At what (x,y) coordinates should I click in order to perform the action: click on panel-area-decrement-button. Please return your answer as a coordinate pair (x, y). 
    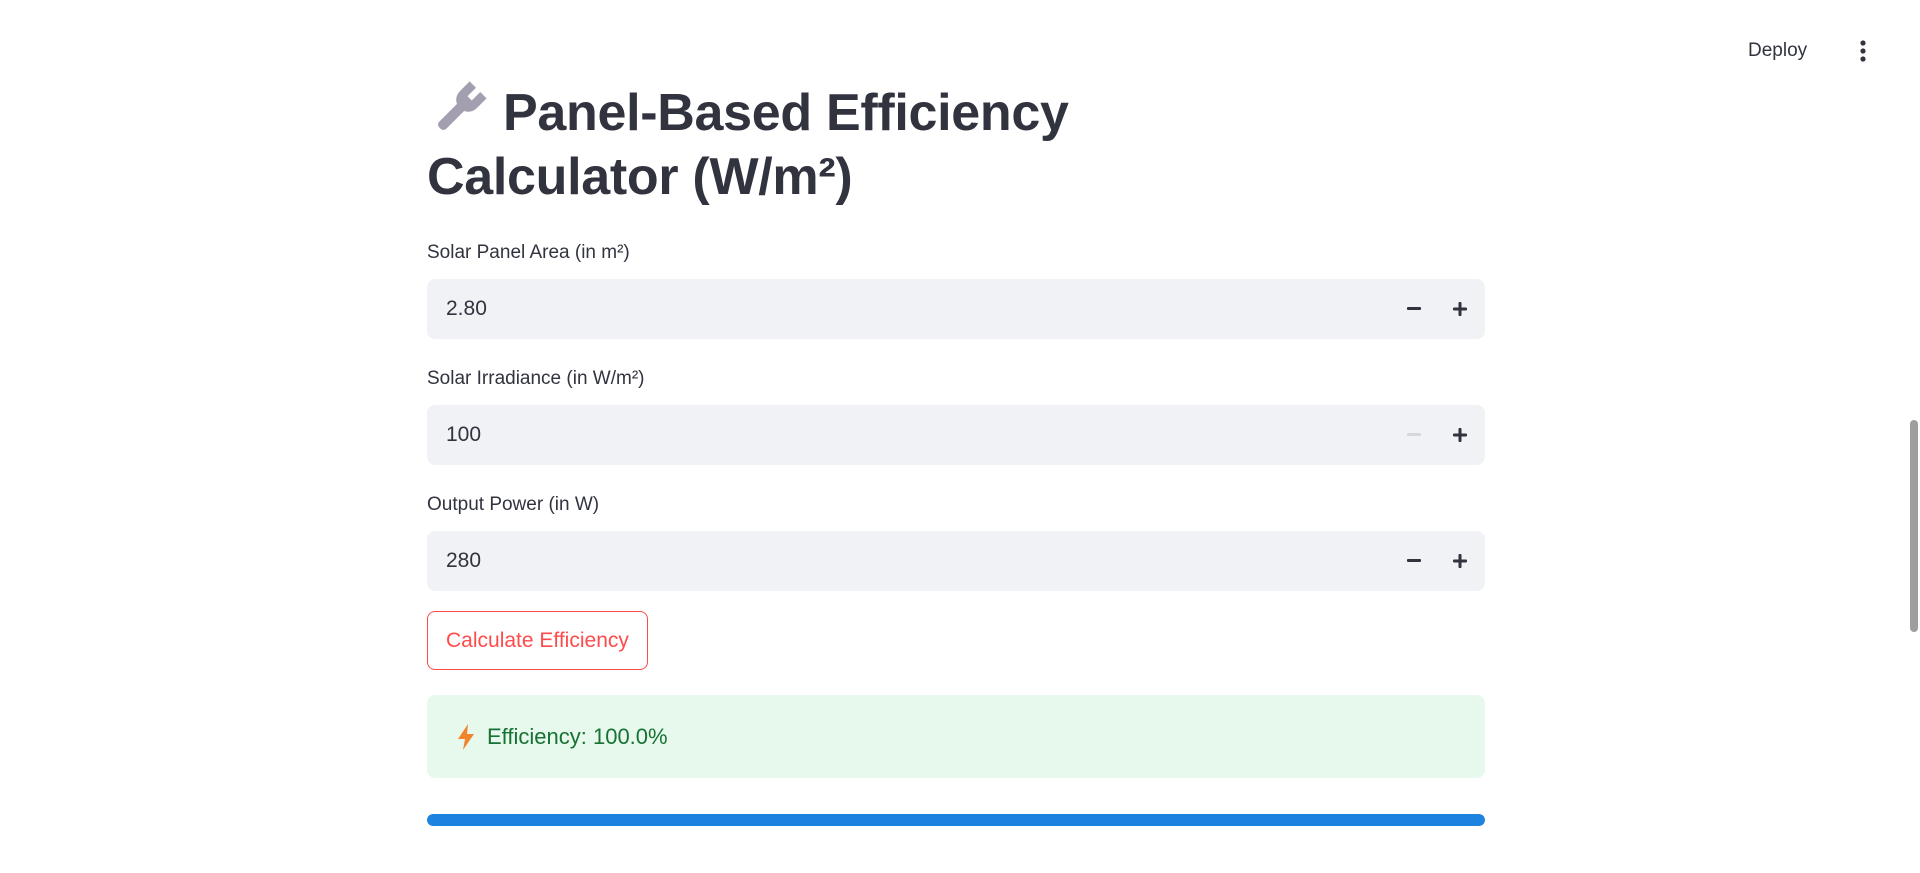
    Looking at the image, I should click on (1414, 309).